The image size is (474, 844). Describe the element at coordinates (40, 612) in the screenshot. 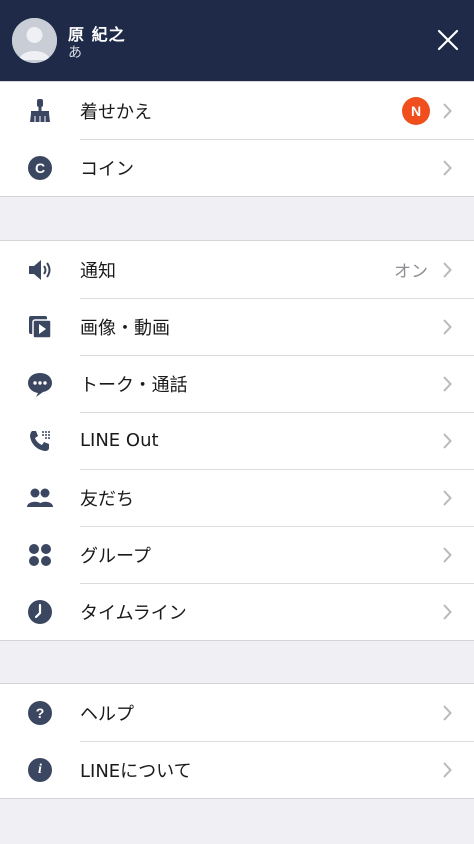

I see `clock-icon` at that location.